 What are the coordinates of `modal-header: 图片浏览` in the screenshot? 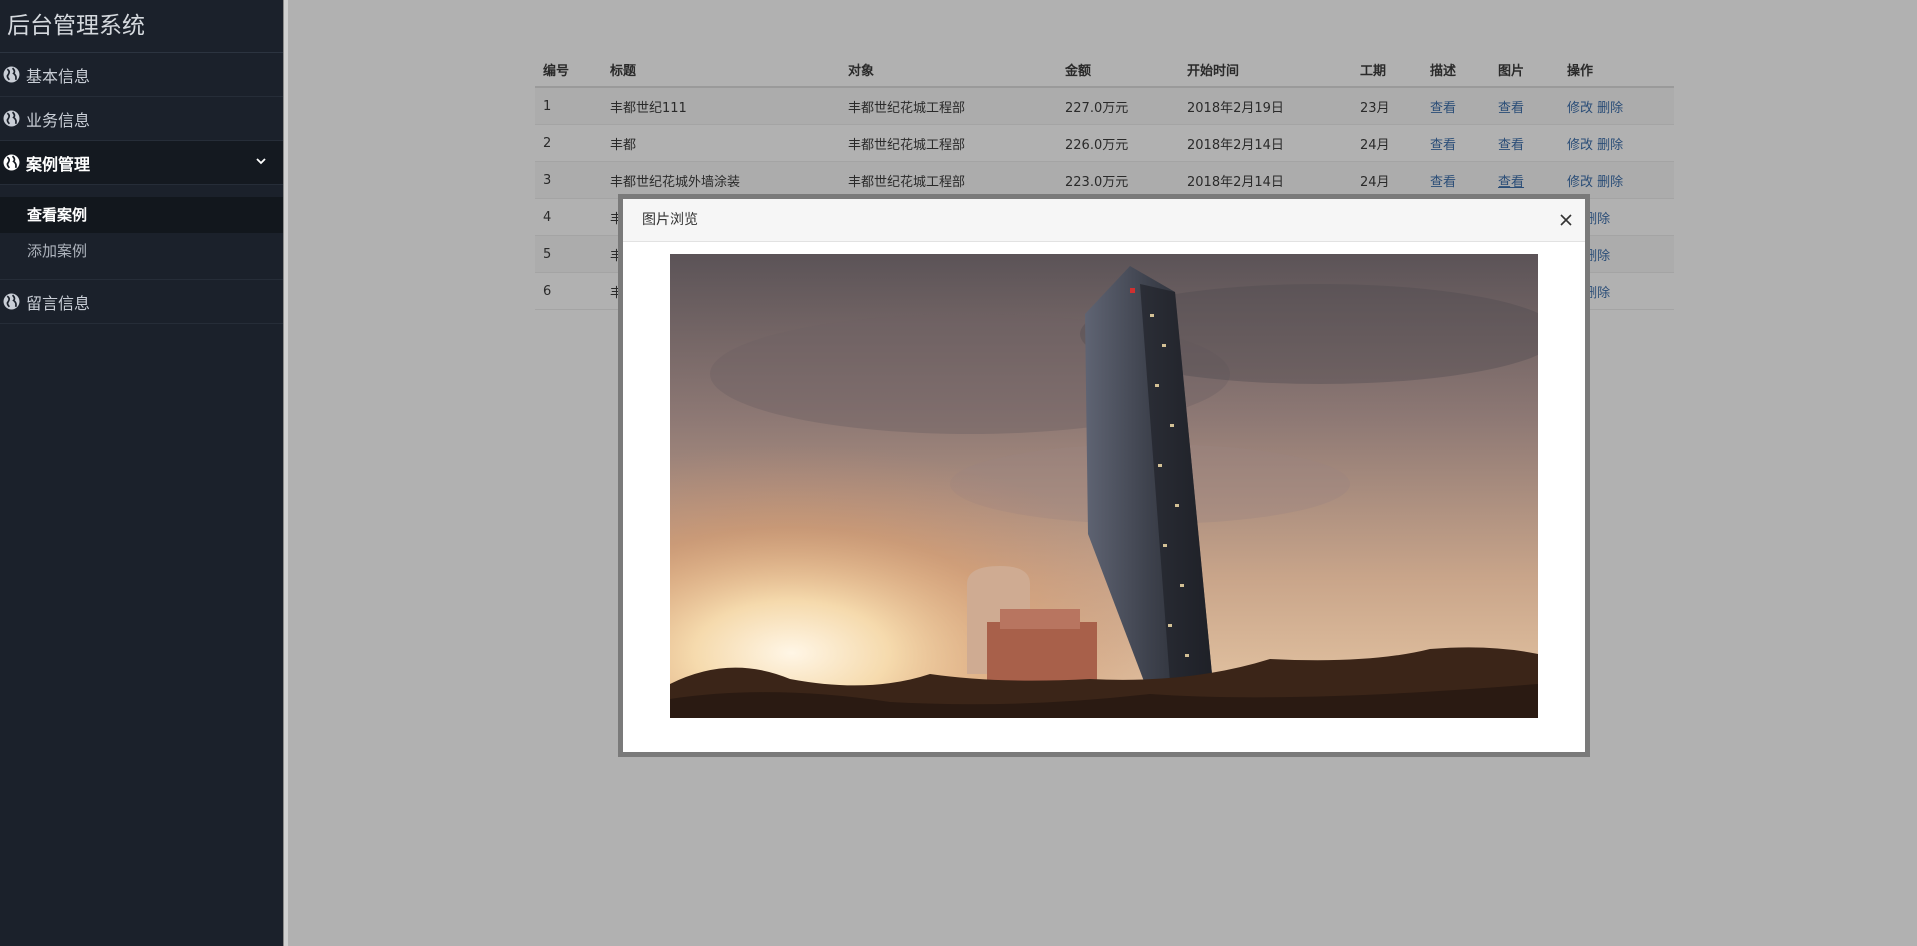 It's located at (1104, 220).